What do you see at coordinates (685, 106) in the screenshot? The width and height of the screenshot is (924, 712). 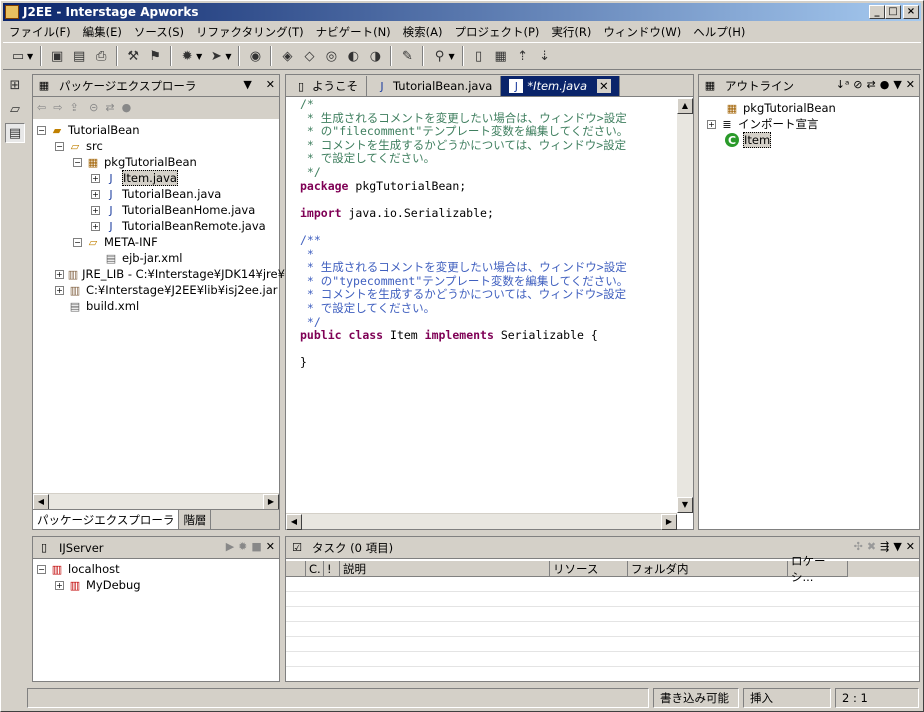 I see `scroll-up-icon: ▲` at bounding box center [685, 106].